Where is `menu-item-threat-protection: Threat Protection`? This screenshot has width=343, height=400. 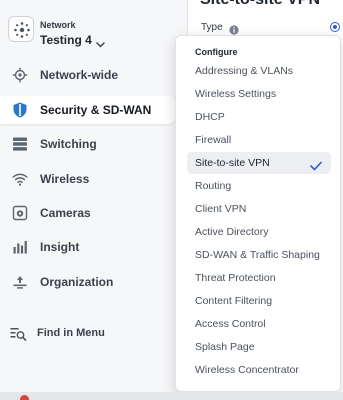
menu-item-threat-protection: Threat Protection is located at coordinates (259, 278).